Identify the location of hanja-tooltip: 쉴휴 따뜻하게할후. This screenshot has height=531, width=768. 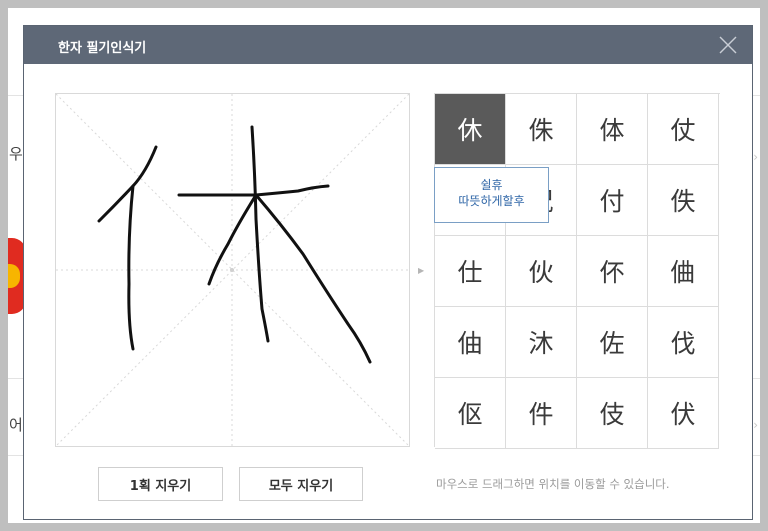
(491, 195).